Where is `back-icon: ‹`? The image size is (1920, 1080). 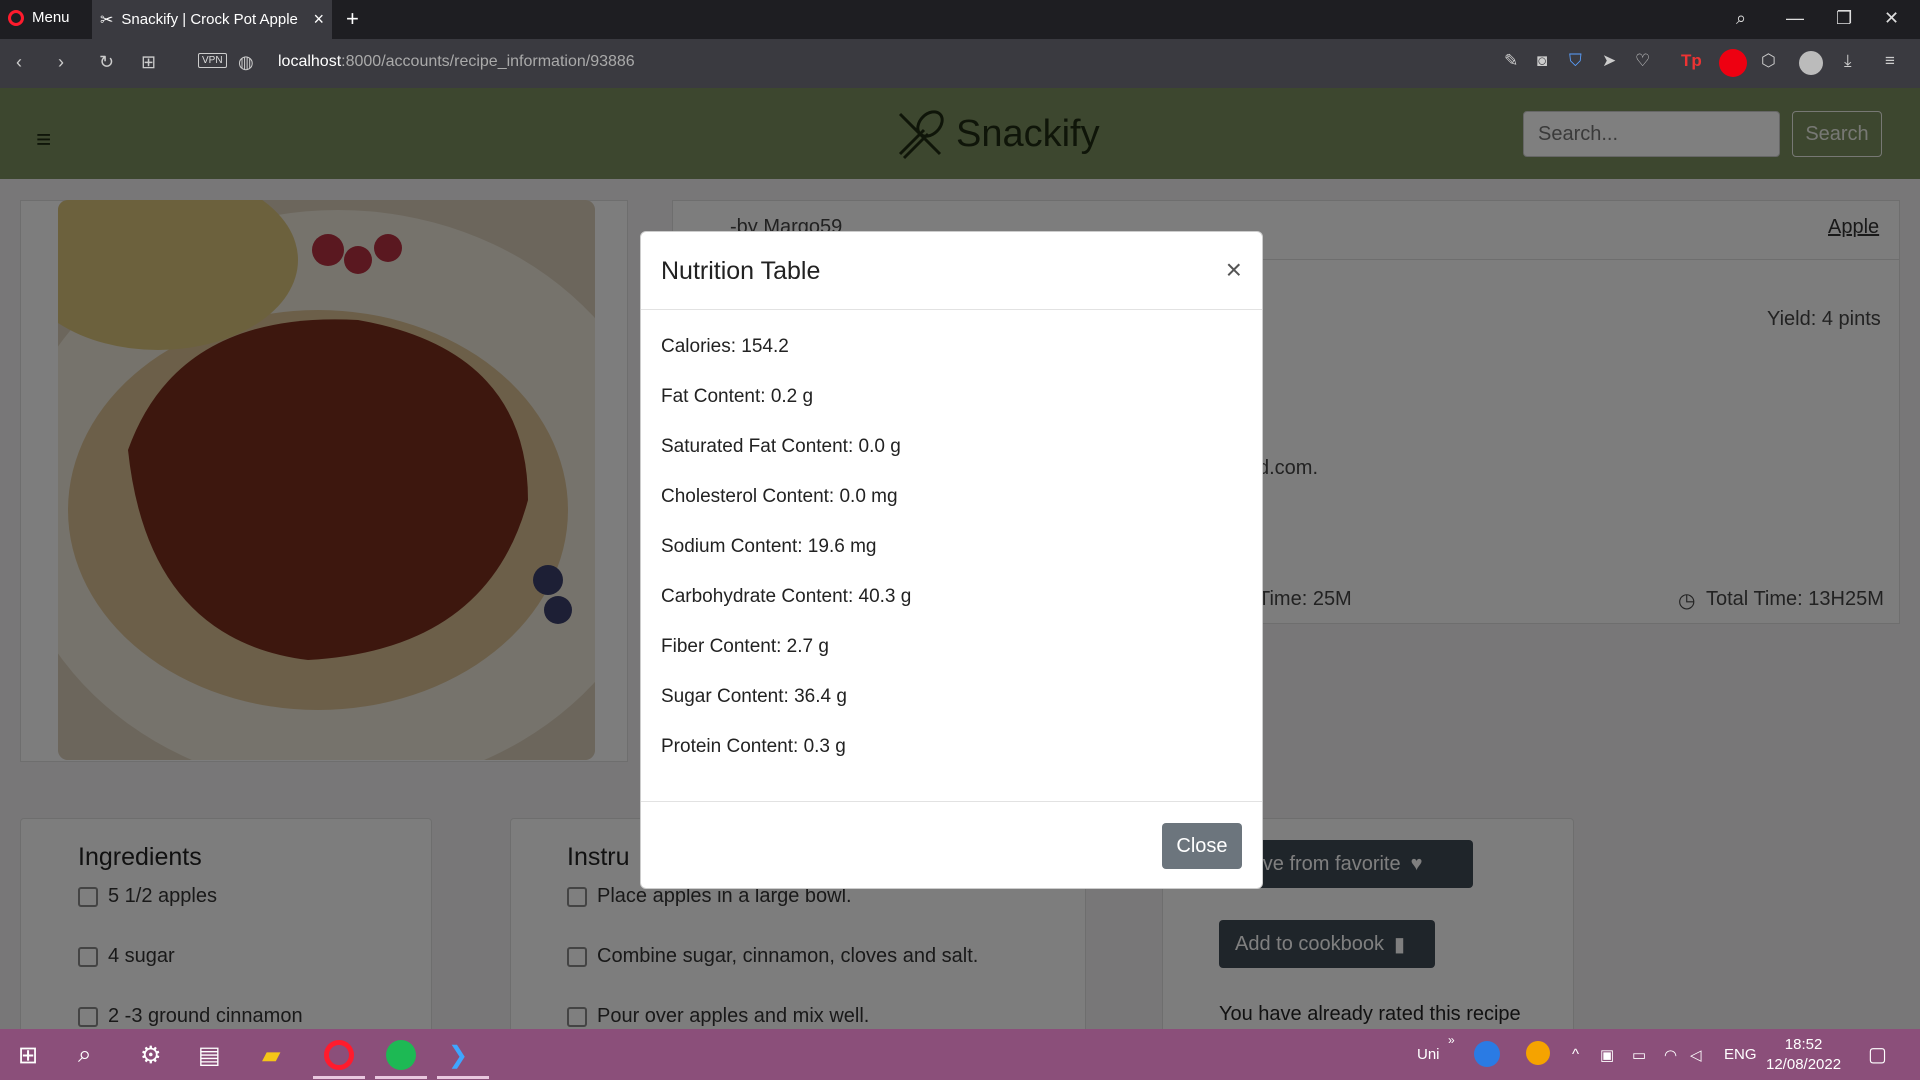
back-icon: ‹ is located at coordinates (19, 62).